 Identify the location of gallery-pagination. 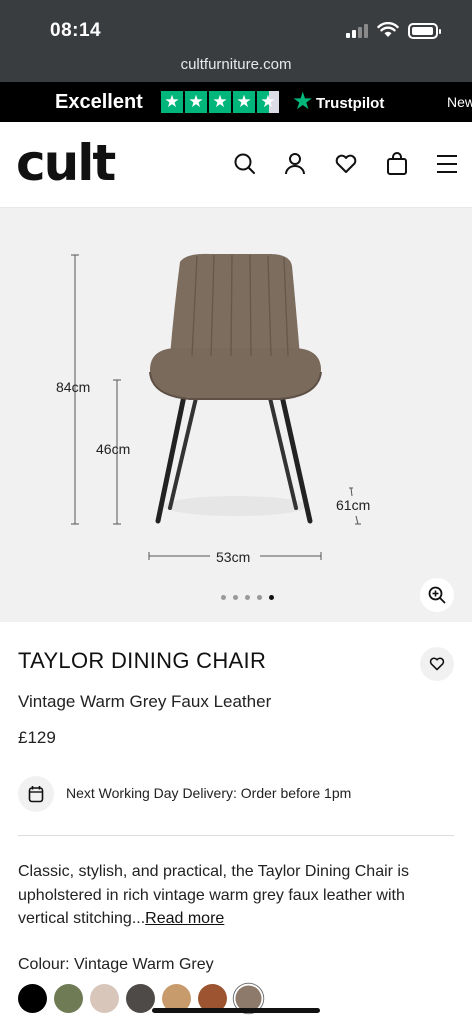
(247, 597).